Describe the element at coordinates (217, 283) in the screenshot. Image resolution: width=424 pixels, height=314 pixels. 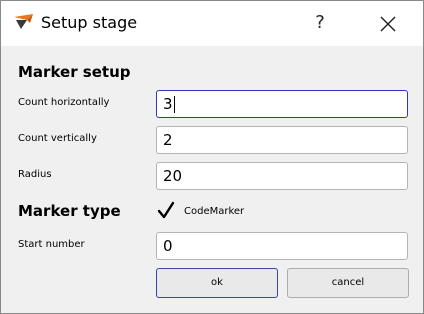
I see `ok-button: ok` at that location.